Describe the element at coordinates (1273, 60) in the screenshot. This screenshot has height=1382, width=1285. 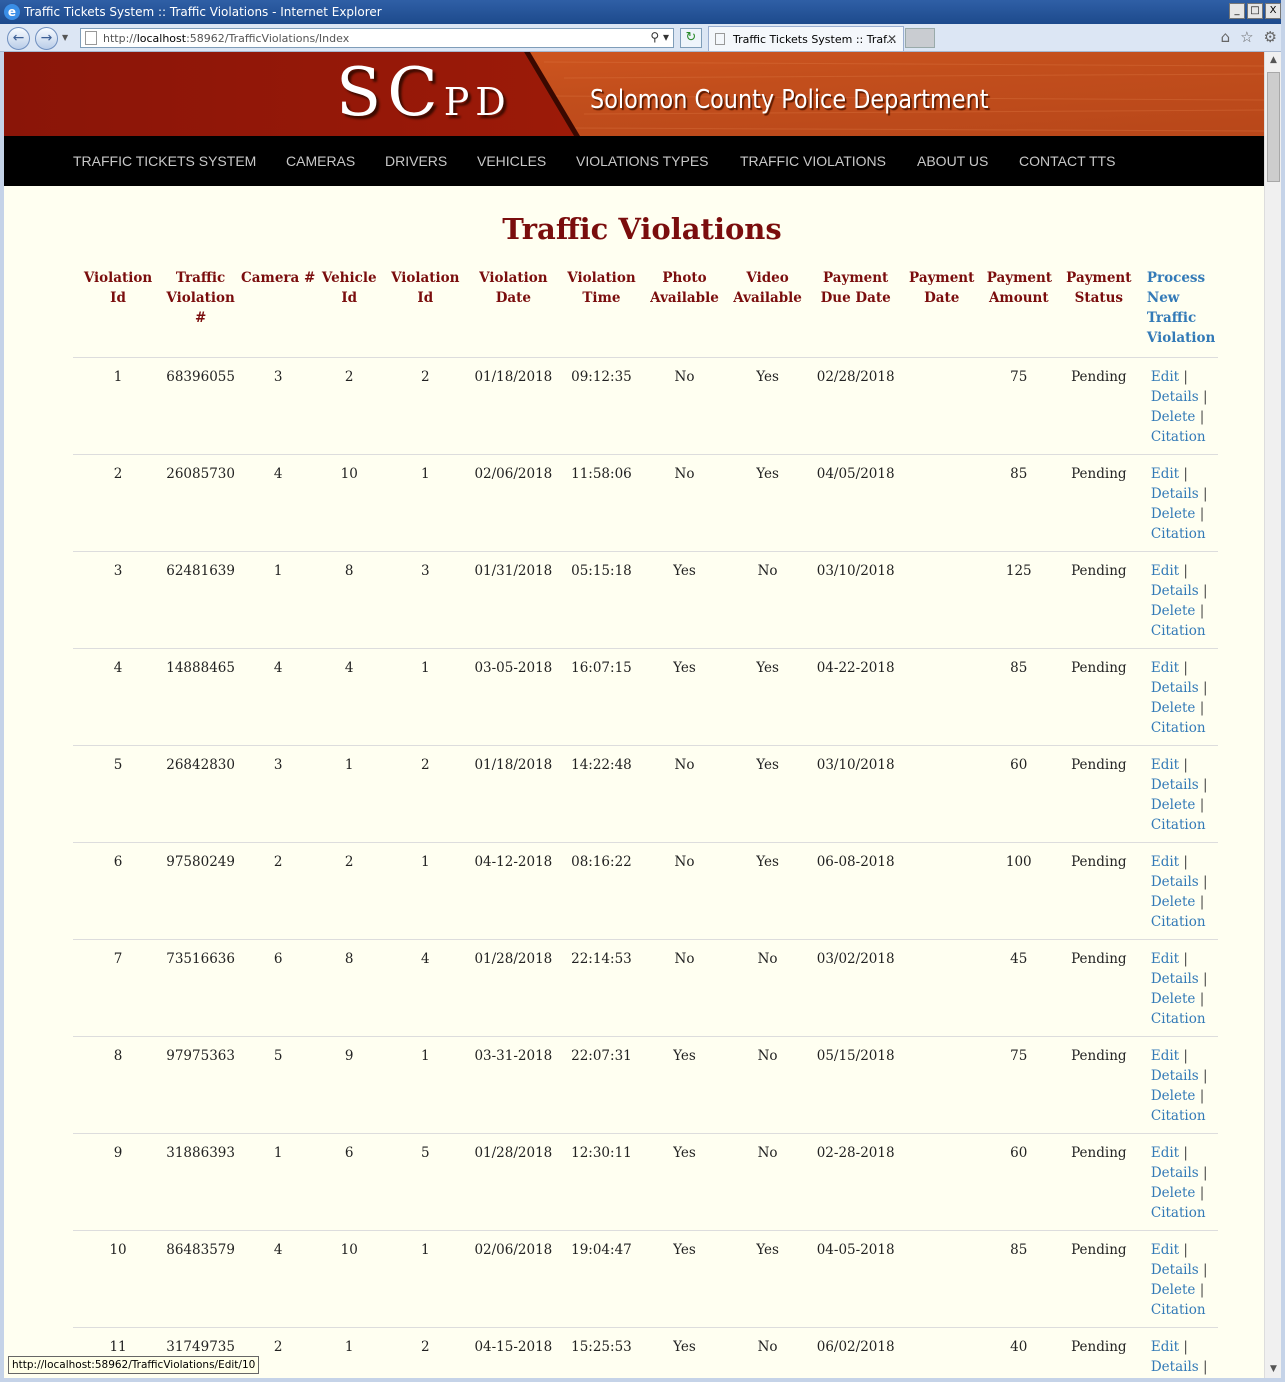
I see `scroll-up-icon: ▲` at that location.